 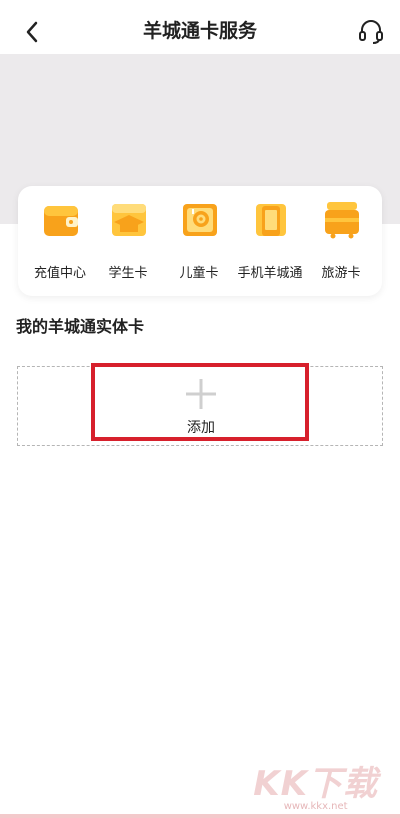 I want to click on service-mobile-yct: 手机羊城通, so click(x=270, y=243).